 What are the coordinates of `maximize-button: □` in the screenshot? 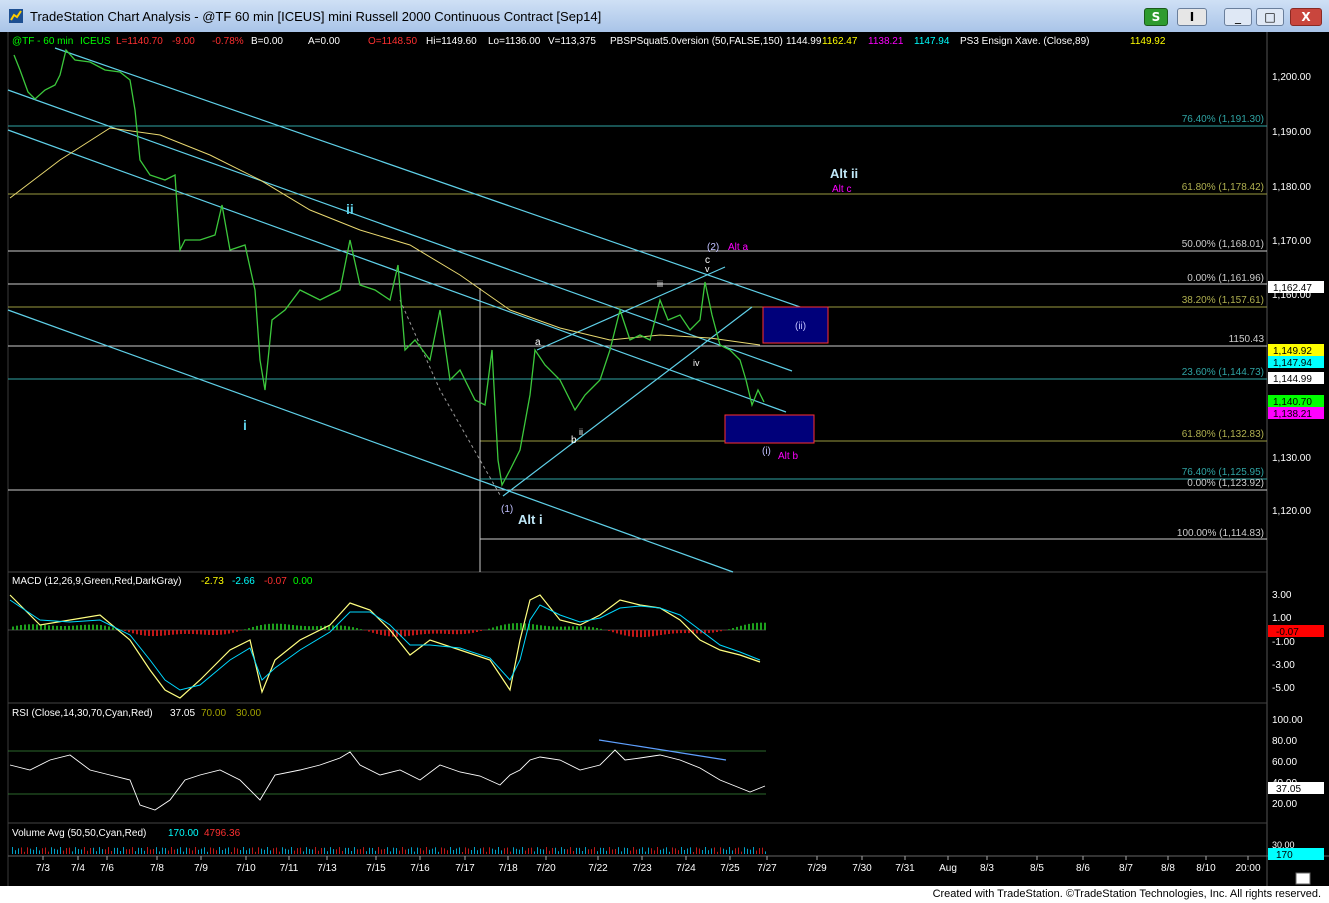 It's located at (1270, 17).